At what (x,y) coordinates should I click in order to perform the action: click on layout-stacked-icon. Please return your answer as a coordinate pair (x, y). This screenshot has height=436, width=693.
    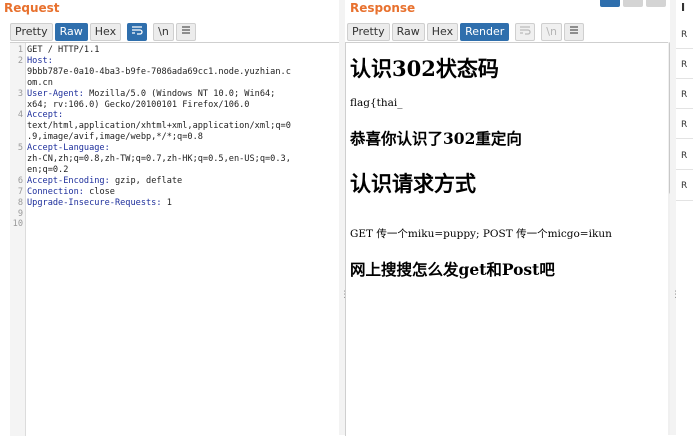
    Looking at the image, I should click on (633, 3).